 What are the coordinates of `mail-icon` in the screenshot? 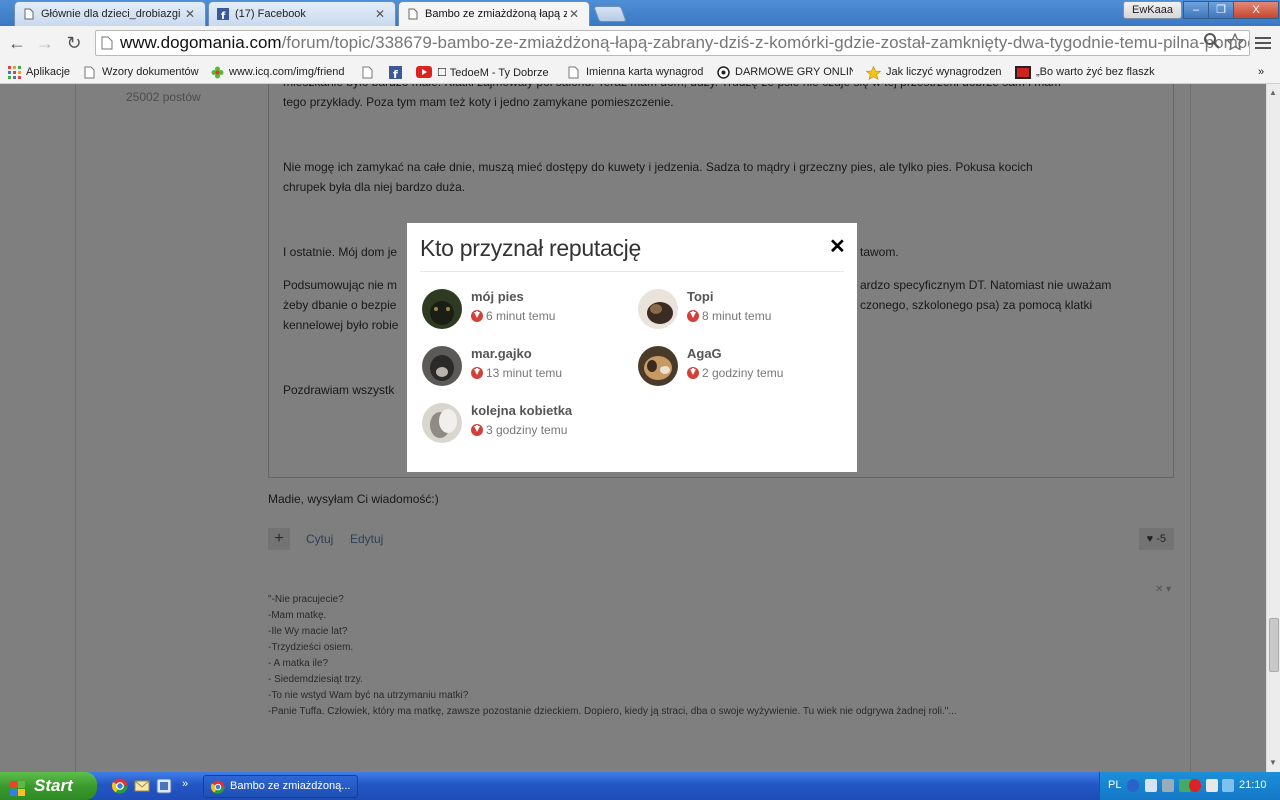 It's located at (142, 786).